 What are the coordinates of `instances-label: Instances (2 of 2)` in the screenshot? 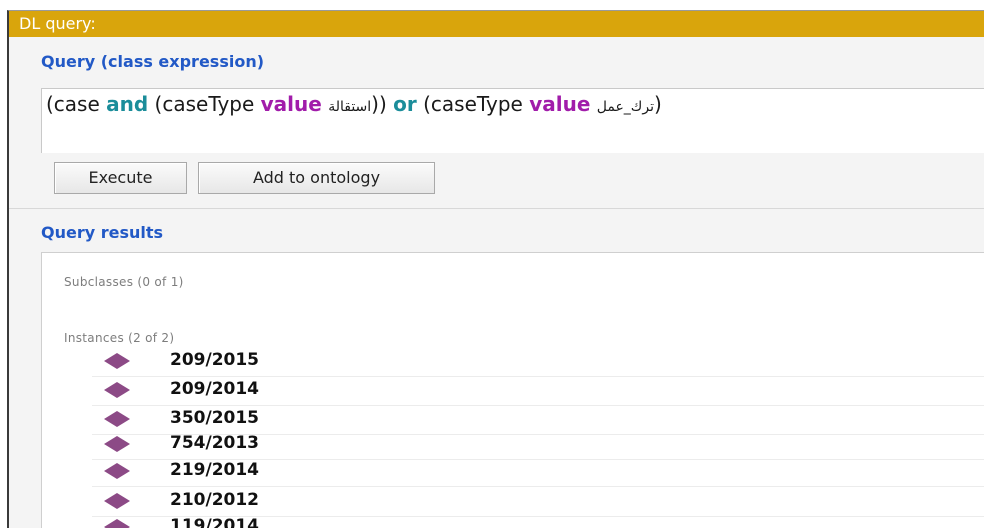 It's located at (119, 338).